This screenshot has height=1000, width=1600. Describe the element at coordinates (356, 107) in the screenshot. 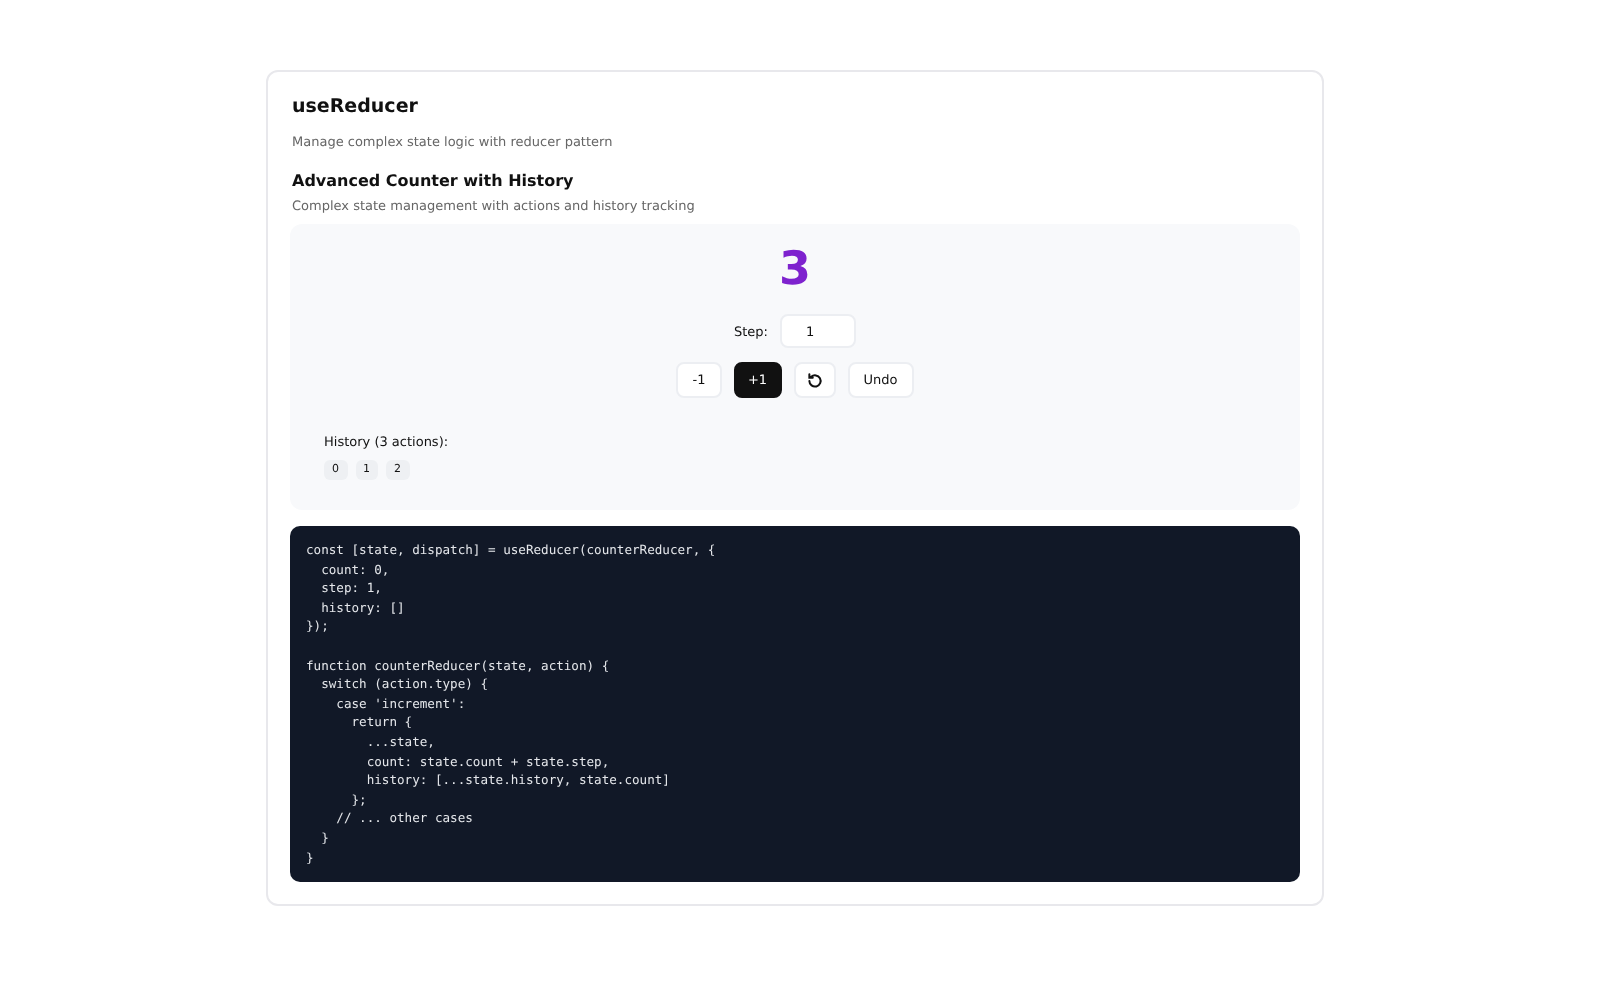

I see `page-title: useReducer` at that location.